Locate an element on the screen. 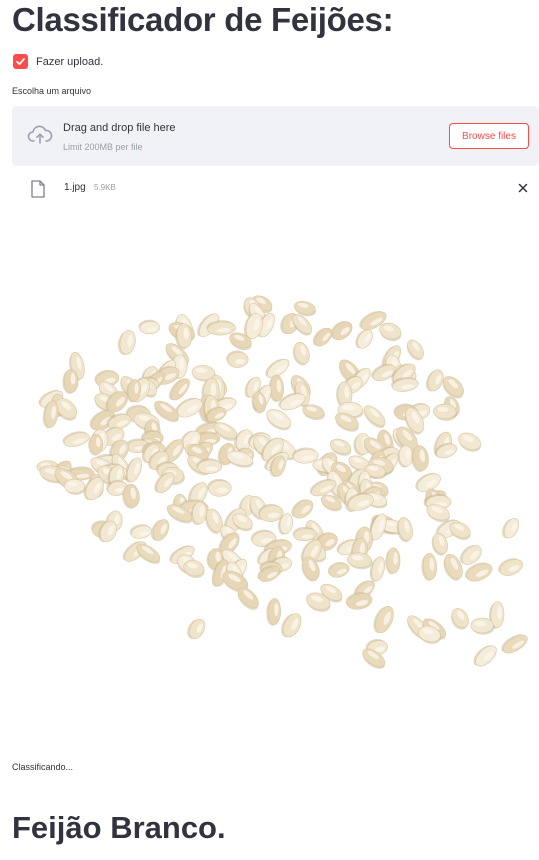  file-icon is located at coordinates (38, 189).